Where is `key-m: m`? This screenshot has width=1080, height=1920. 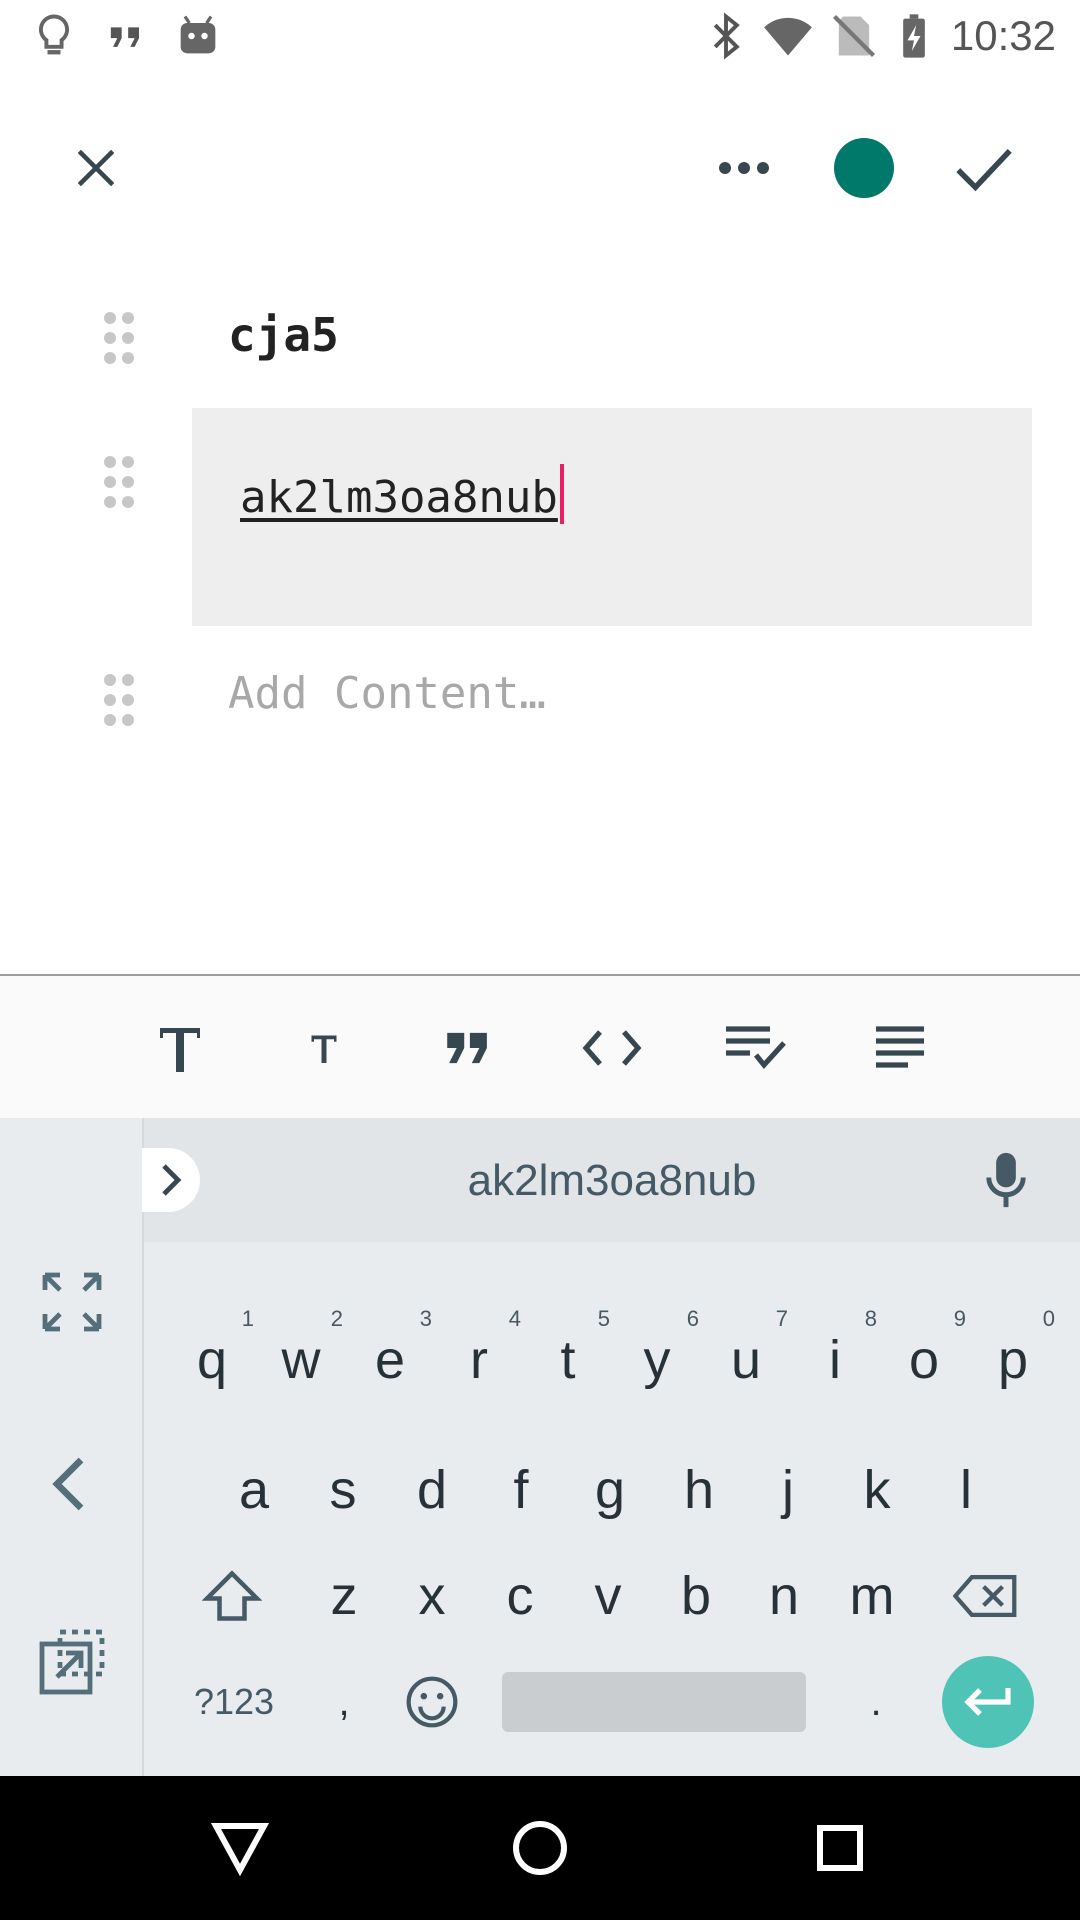 key-m: m is located at coordinates (872, 1596).